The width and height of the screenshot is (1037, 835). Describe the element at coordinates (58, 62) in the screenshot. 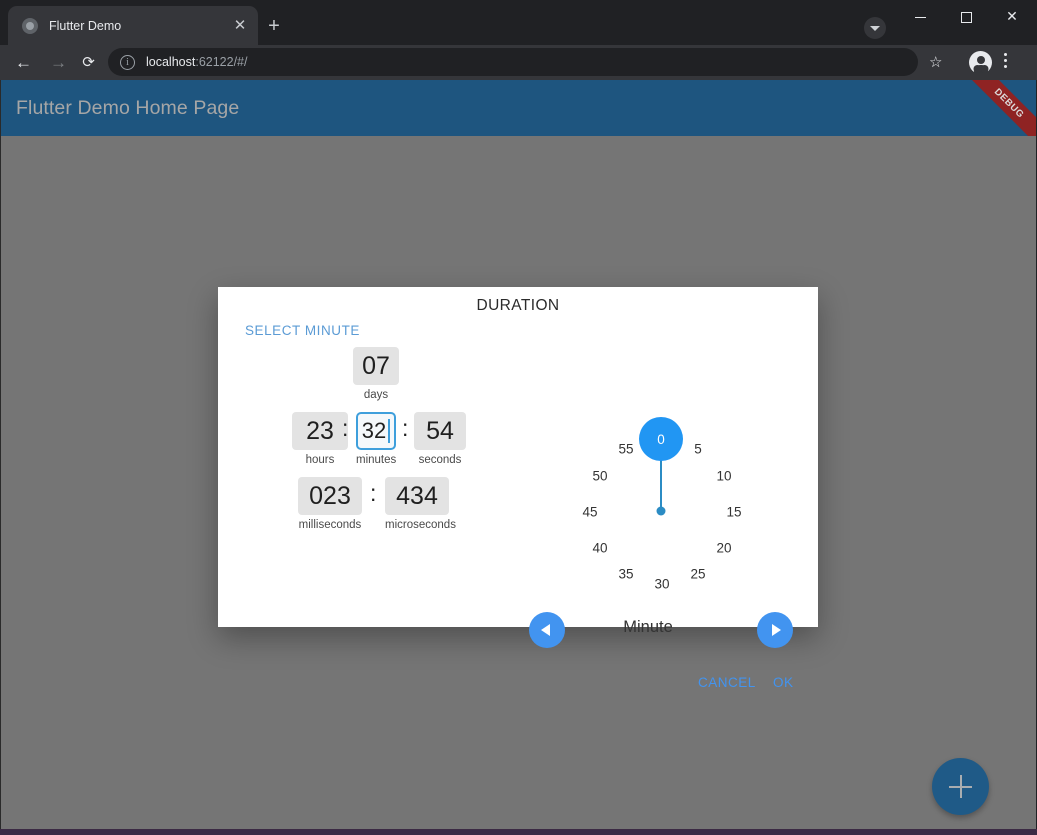

I see `forward-icon: →` at that location.